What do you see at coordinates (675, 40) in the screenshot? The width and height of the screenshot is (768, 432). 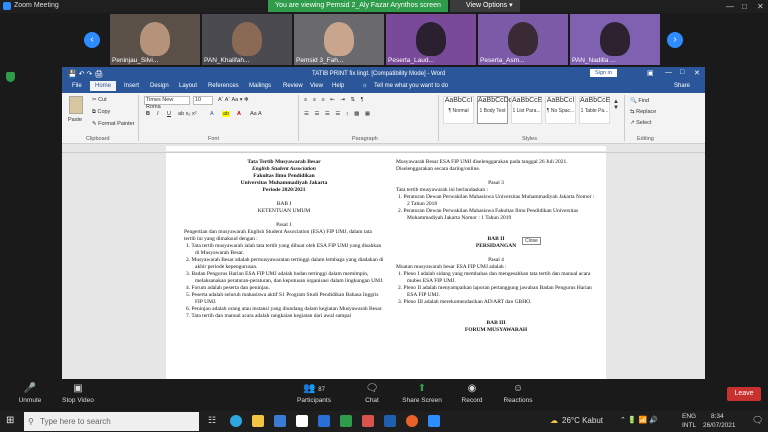 I see `next-page-button: ›` at bounding box center [675, 40].